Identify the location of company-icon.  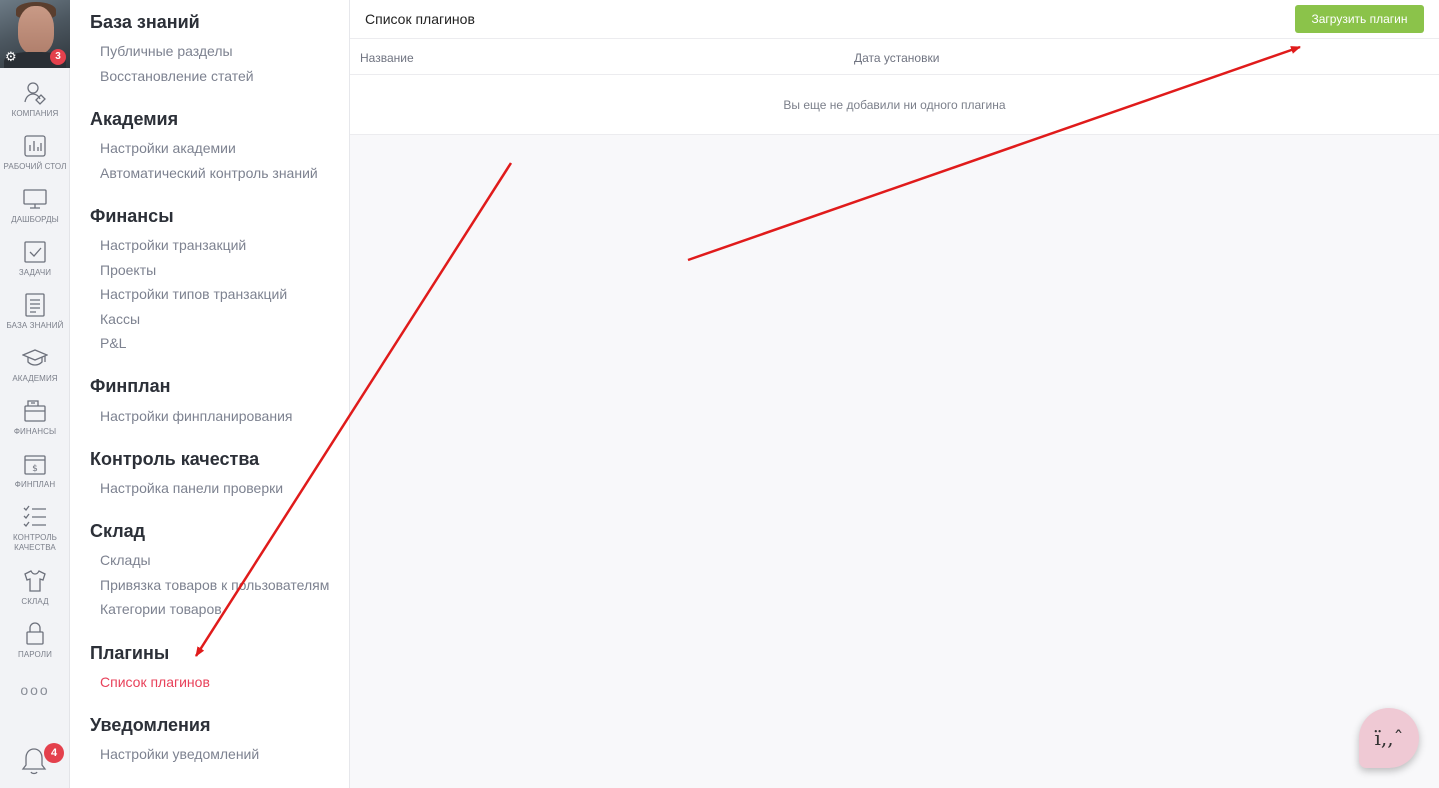
(35, 93).